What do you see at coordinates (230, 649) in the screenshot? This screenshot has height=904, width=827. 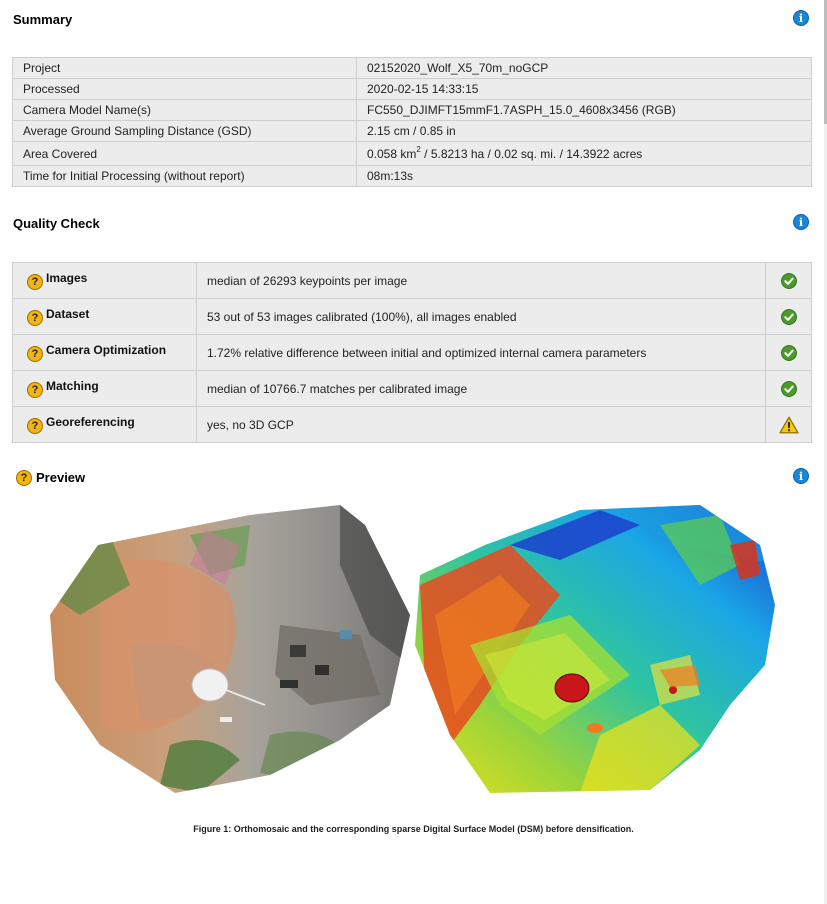 I see `orthomosaic-image` at bounding box center [230, 649].